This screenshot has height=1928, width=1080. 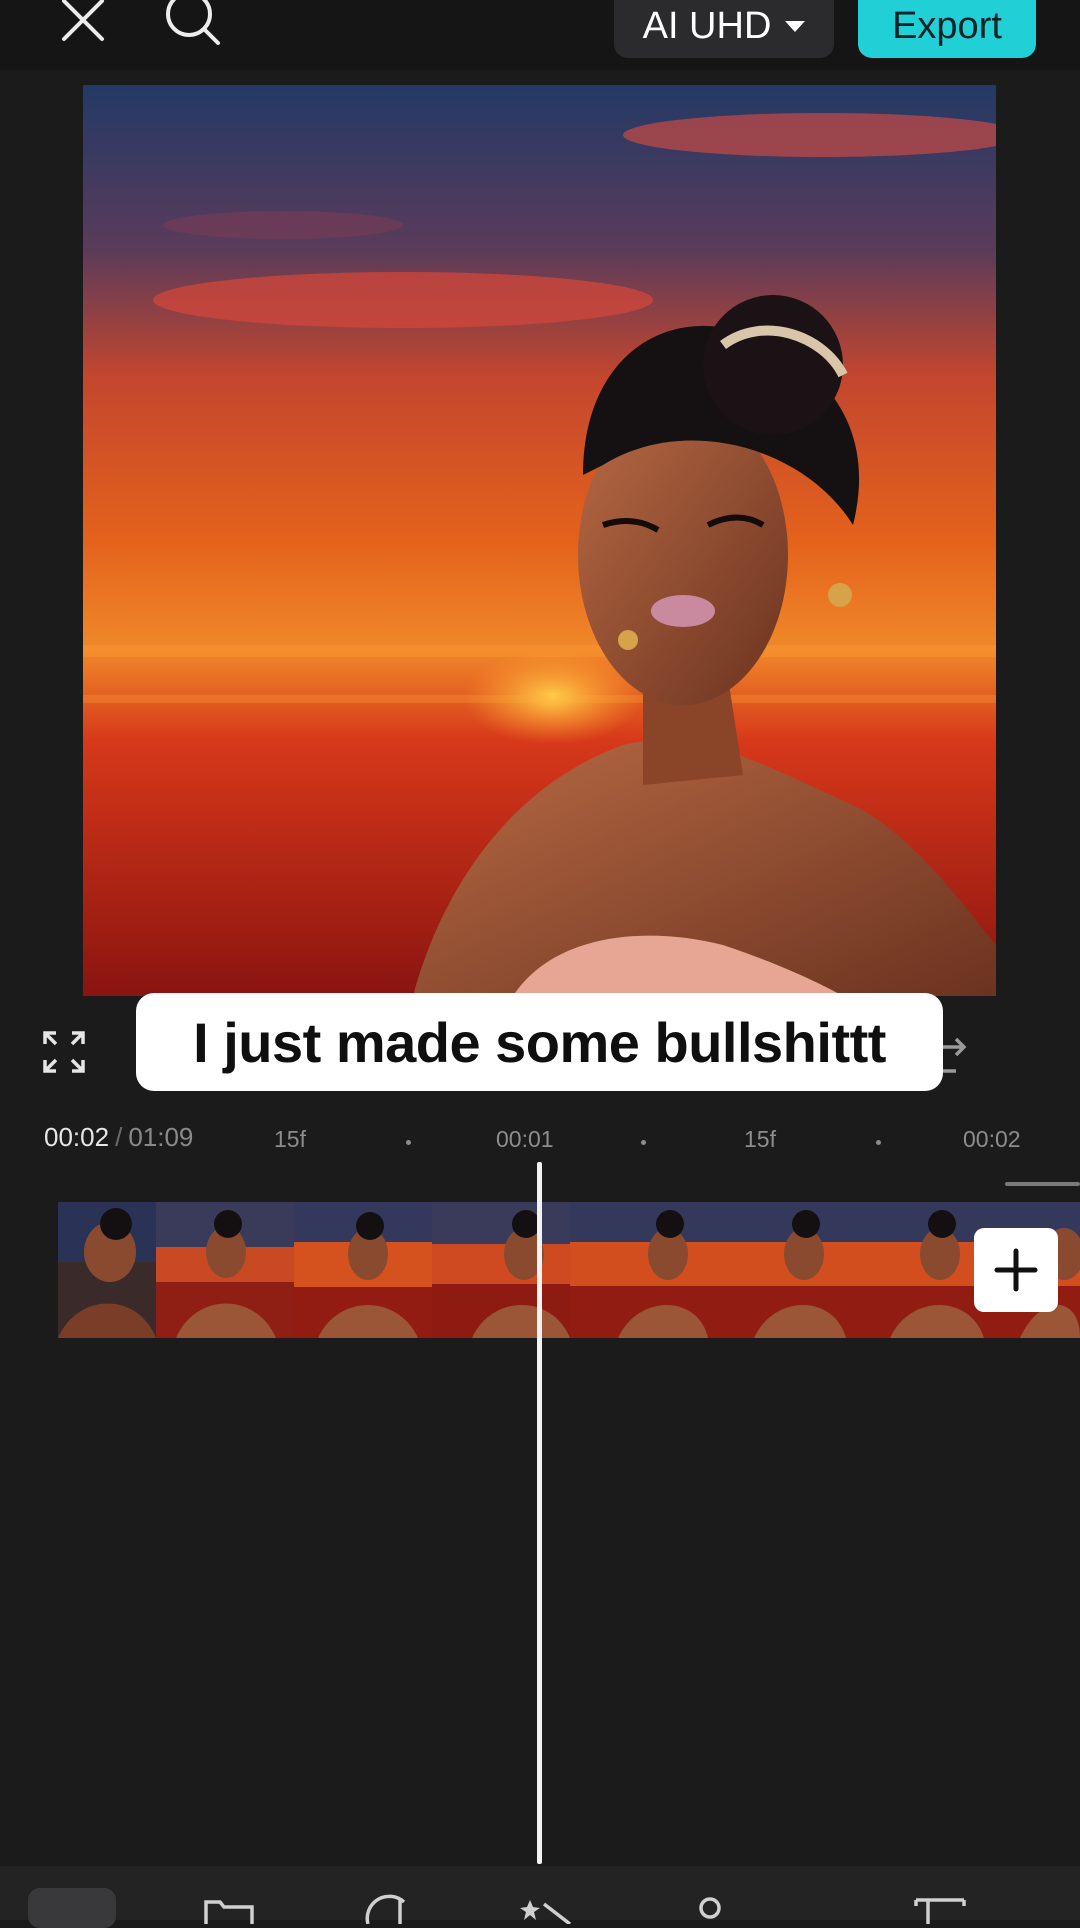 What do you see at coordinates (72, 1908) in the screenshot?
I see `toolbar-selected-tool` at bounding box center [72, 1908].